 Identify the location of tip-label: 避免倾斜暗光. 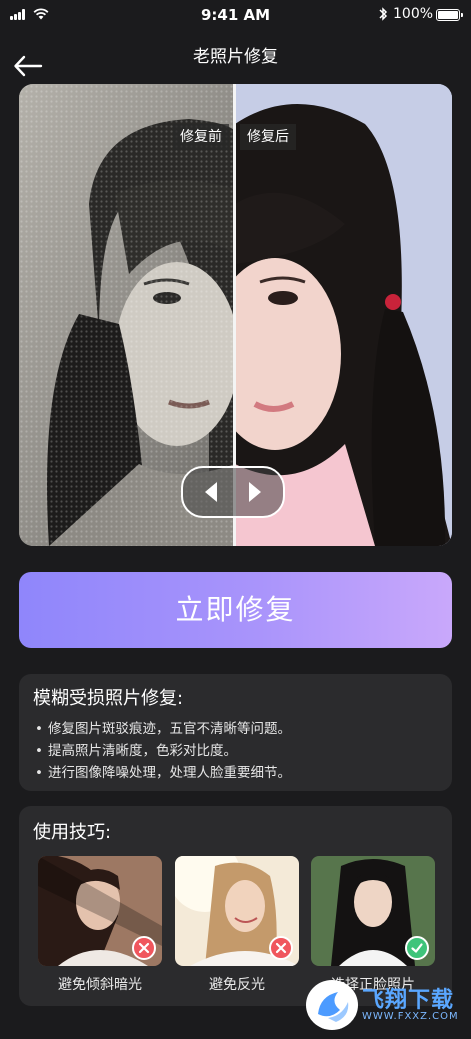
(100, 985).